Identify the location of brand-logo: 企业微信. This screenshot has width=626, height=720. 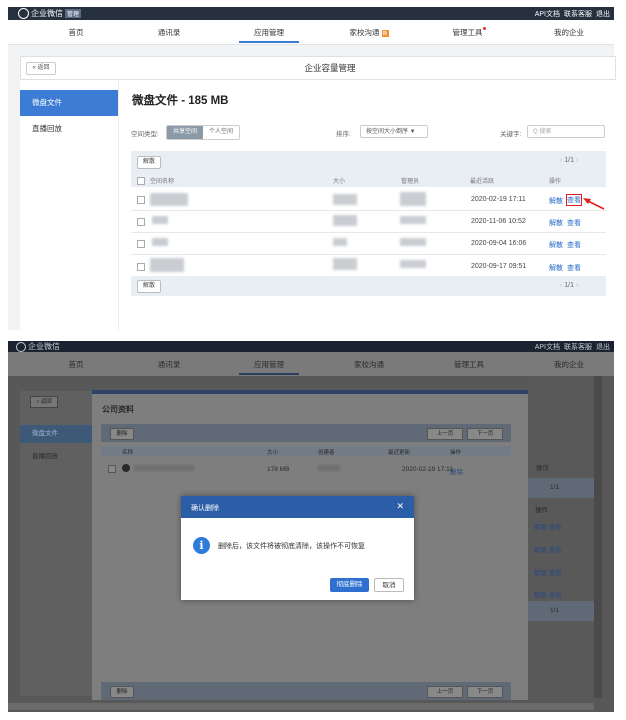
(38, 346).